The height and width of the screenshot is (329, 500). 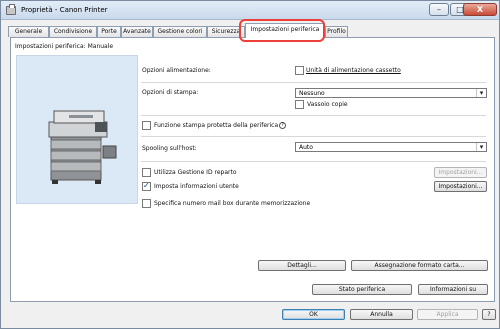 I want to click on user-info-checkbox, so click(x=146, y=186).